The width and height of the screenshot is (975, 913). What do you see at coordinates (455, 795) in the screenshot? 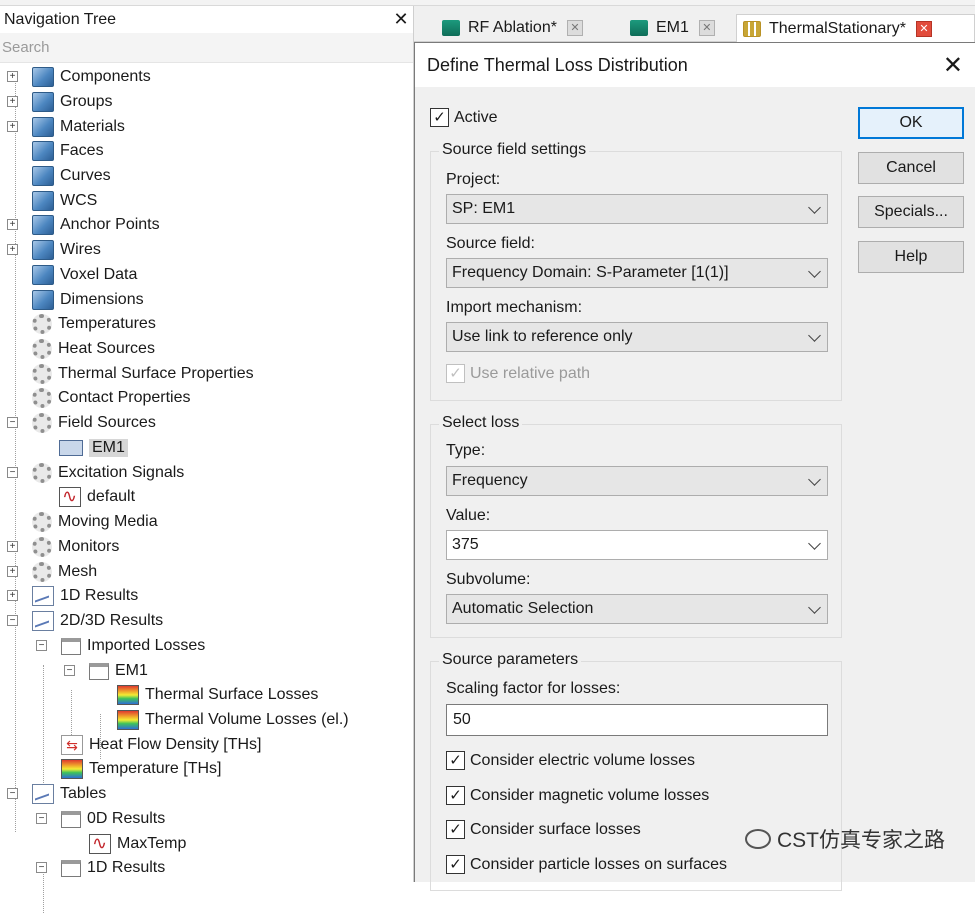
I see `checkmark-icon: ✓` at bounding box center [455, 795].